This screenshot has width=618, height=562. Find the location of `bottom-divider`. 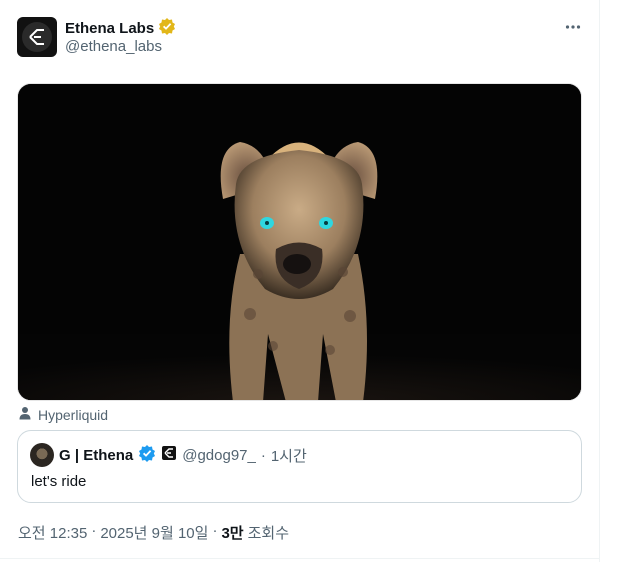

bottom-divider is located at coordinates (299, 558).